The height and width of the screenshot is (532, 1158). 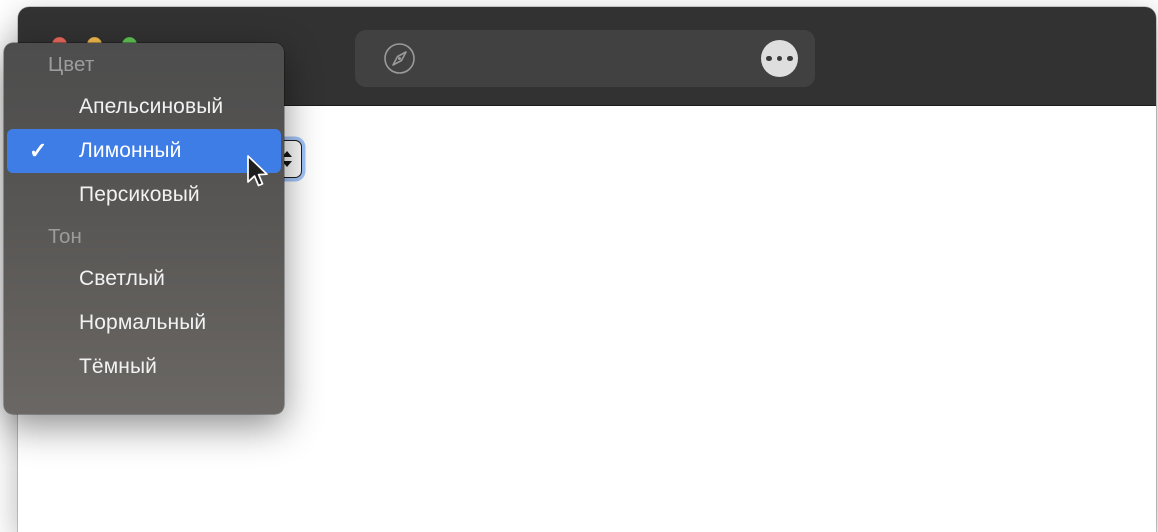 What do you see at coordinates (65, 236) in the screenshot?
I see `menu-section-title-tone: Тон` at bounding box center [65, 236].